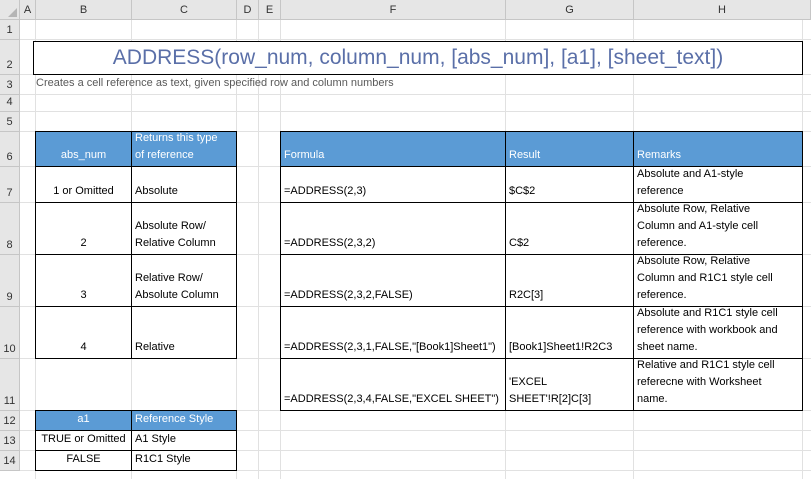 The width and height of the screenshot is (811, 479). I want to click on column-header-e: E, so click(270, 10).